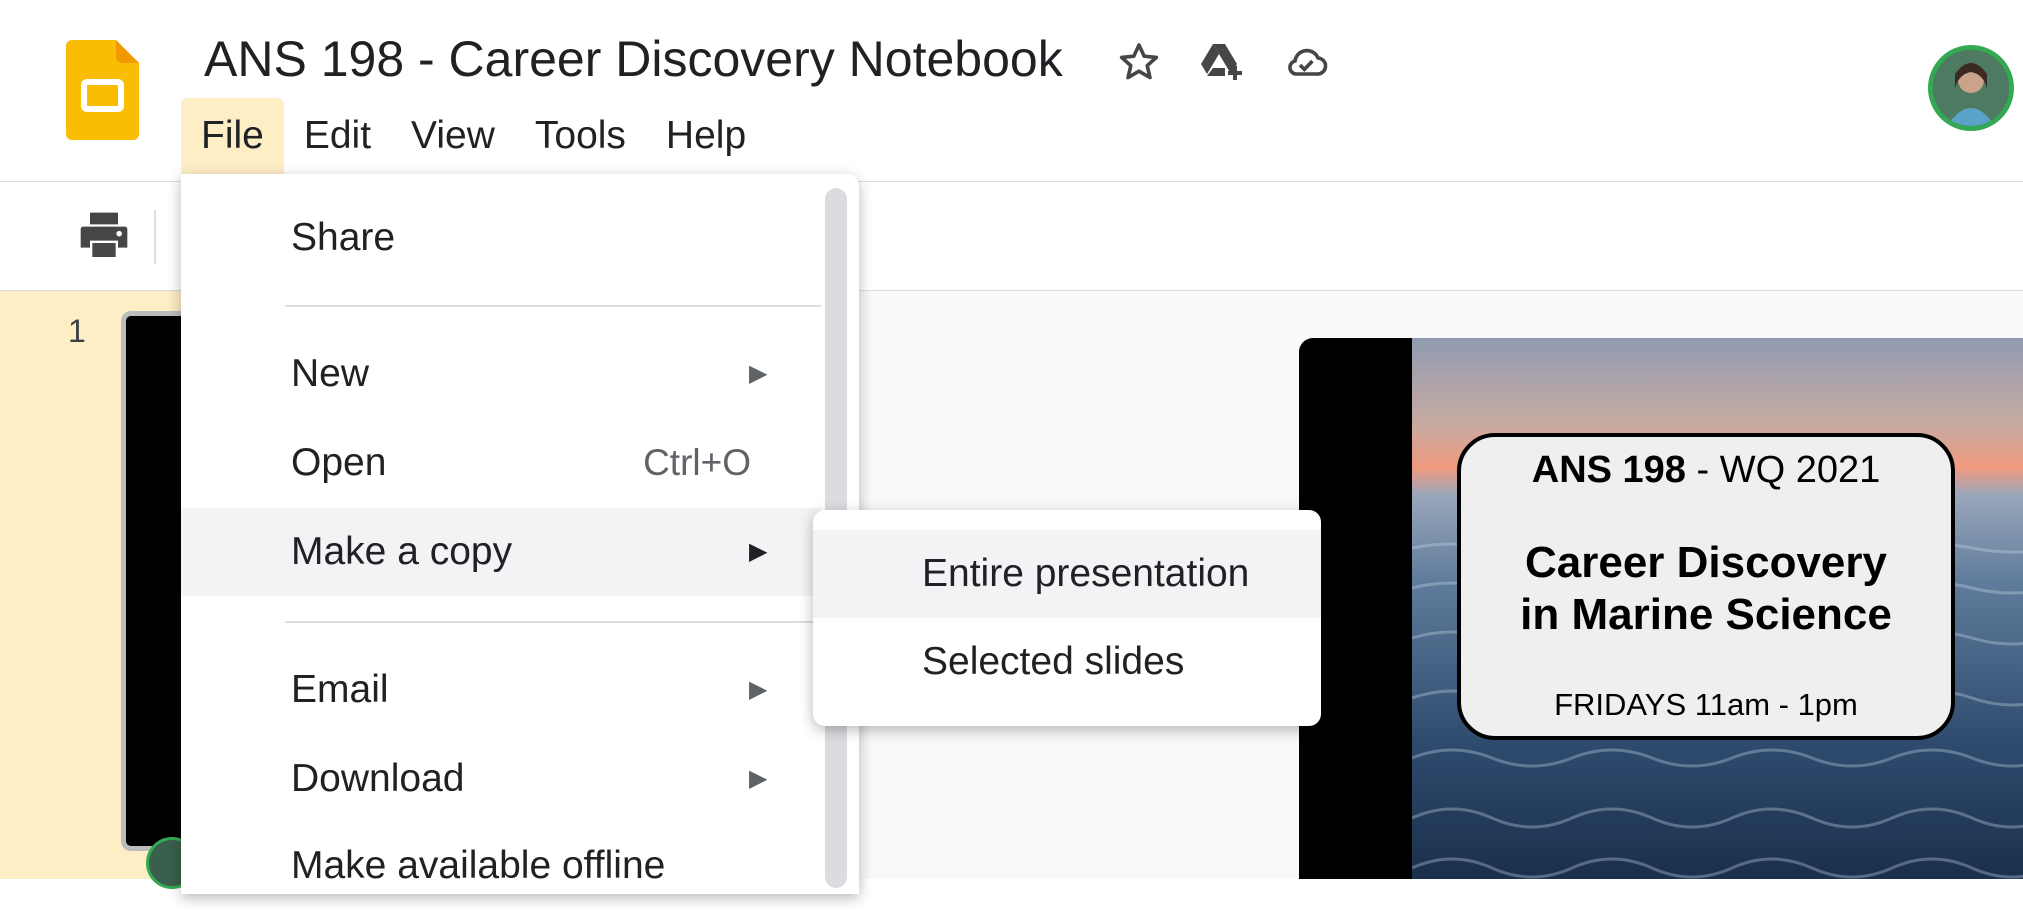 This screenshot has height=910, width=2023. What do you see at coordinates (501, 374) in the screenshot?
I see `file-menu-new: New ▶` at bounding box center [501, 374].